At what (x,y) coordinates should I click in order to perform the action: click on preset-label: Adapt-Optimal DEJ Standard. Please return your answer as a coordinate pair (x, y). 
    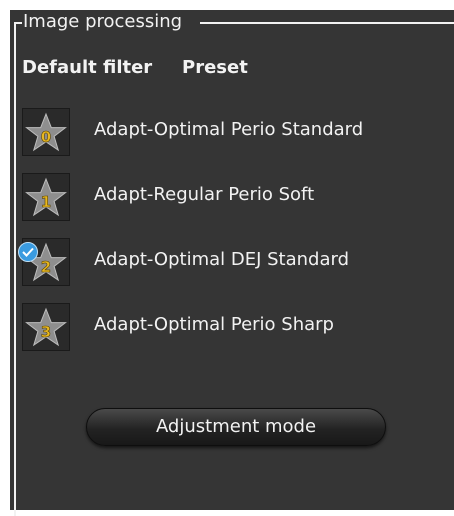
    Looking at the image, I should click on (221, 260).